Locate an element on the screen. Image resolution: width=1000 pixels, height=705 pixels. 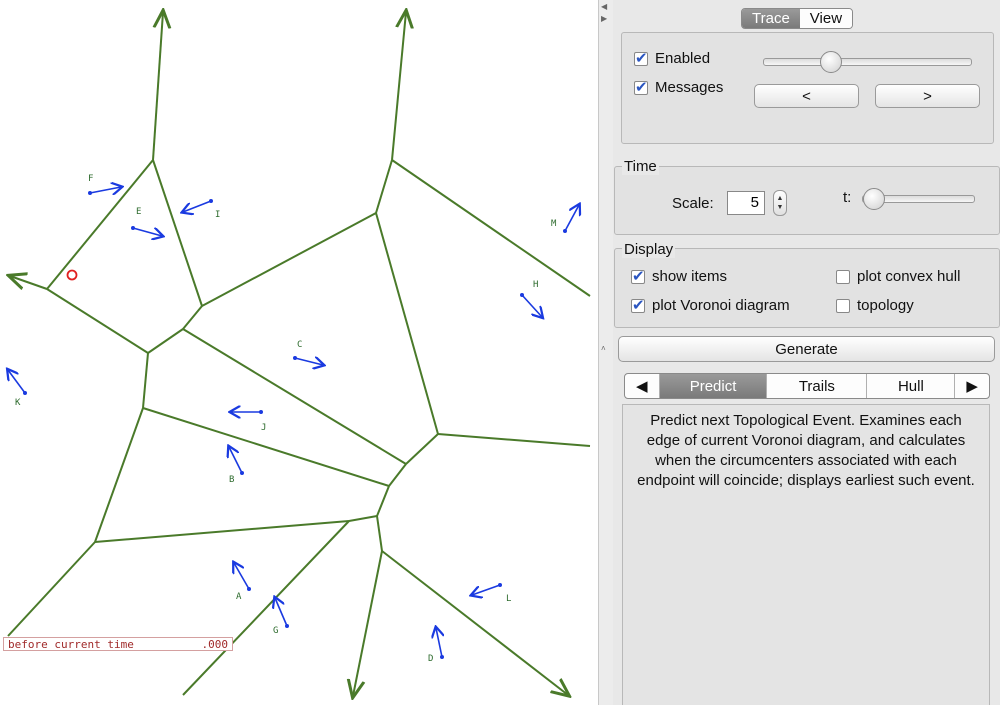
time-readout-label: before current time is located at coordinates (71, 644).